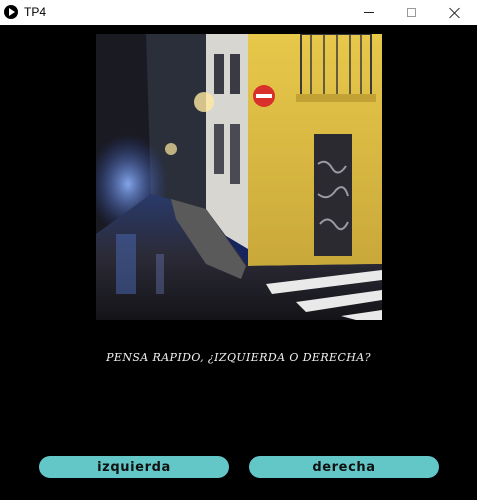 The width and height of the screenshot is (477, 500). I want to click on play-circle-icon, so click(11, 12).